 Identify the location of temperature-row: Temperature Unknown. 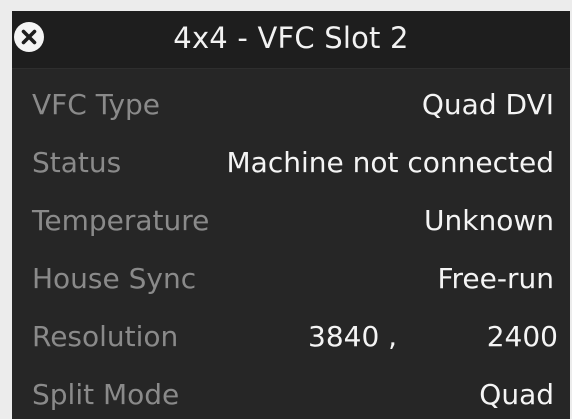
(291, 221).